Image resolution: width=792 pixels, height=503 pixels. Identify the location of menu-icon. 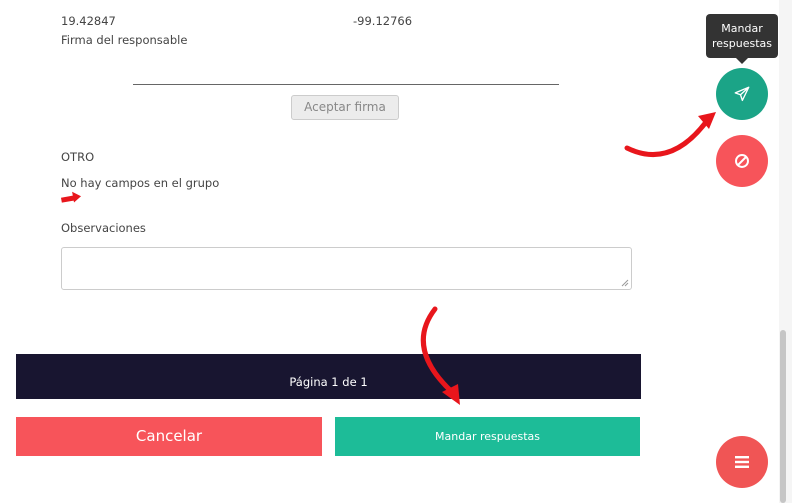
(742, 462).